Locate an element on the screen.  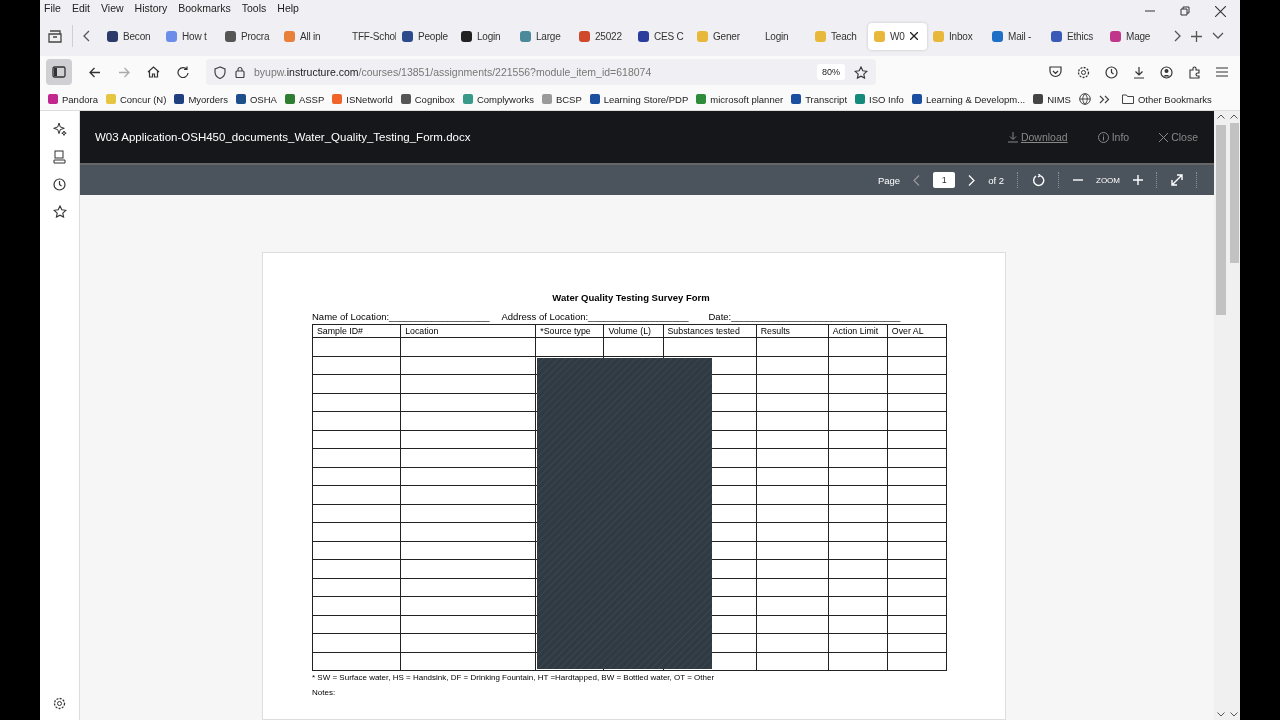
menu-item: View is located at coordinates (112, 8).